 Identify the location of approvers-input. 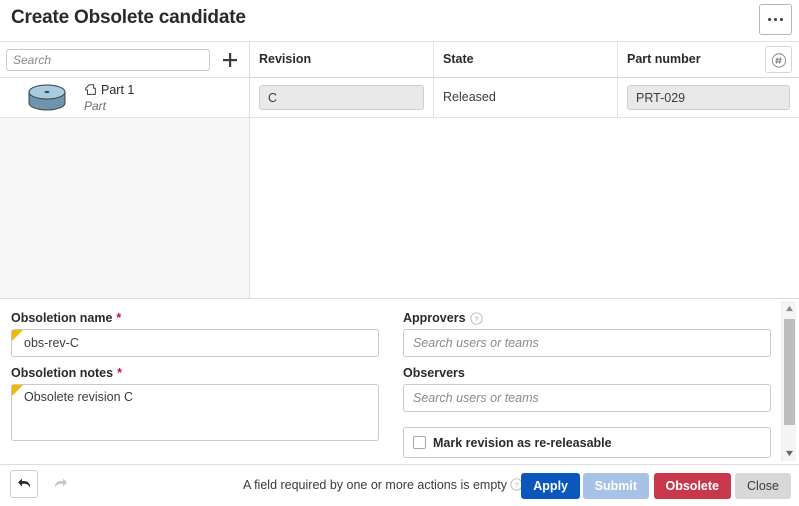
(587, 343).